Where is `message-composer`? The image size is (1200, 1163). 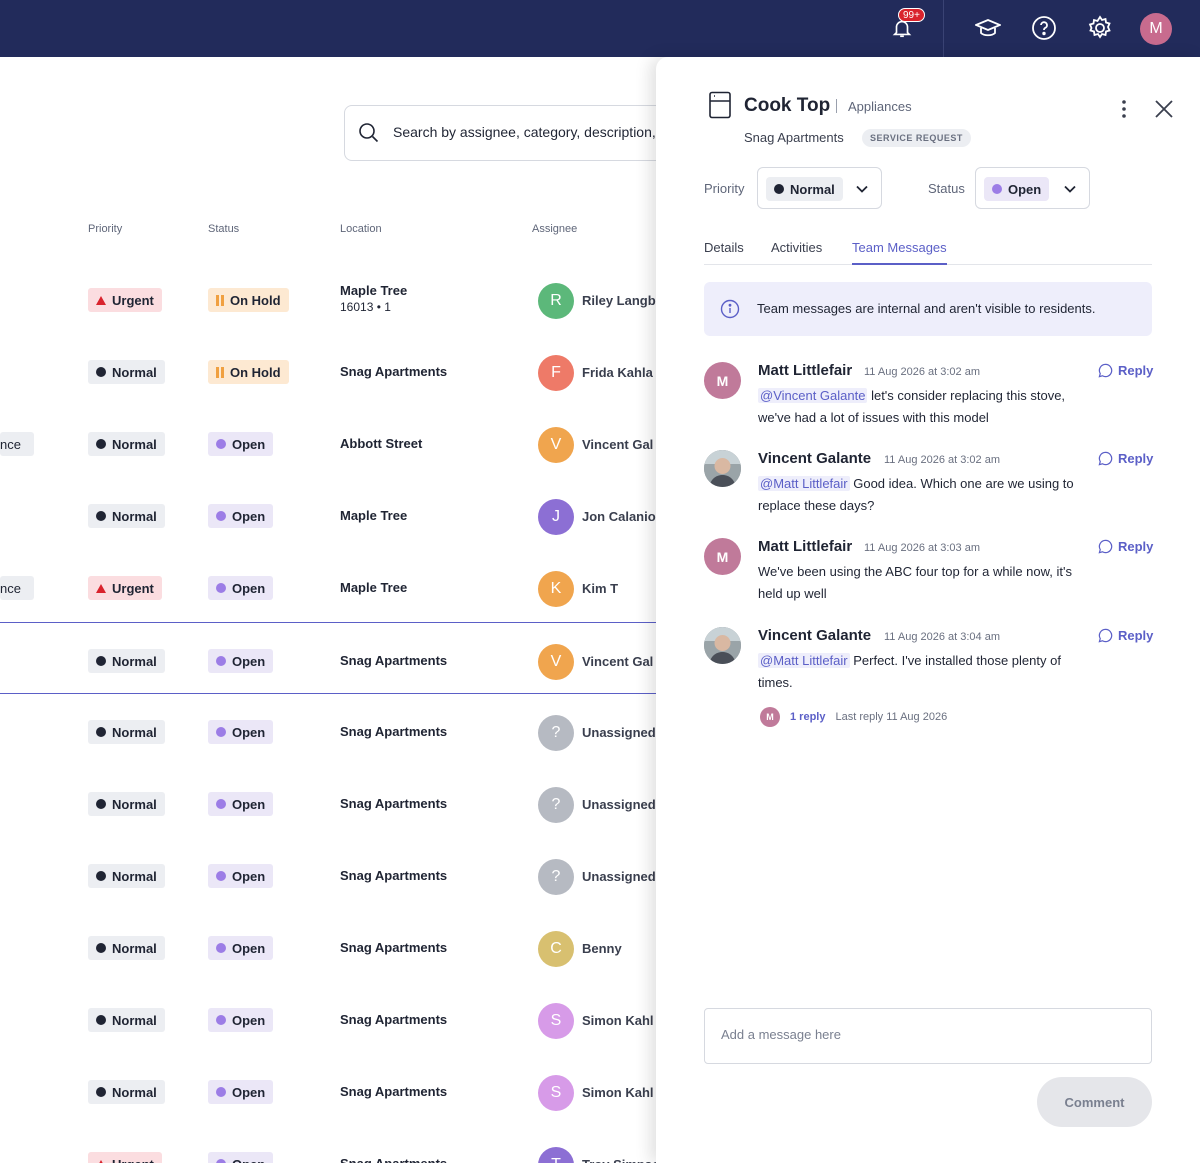
message-composer is located at coordinates (928, 1036).